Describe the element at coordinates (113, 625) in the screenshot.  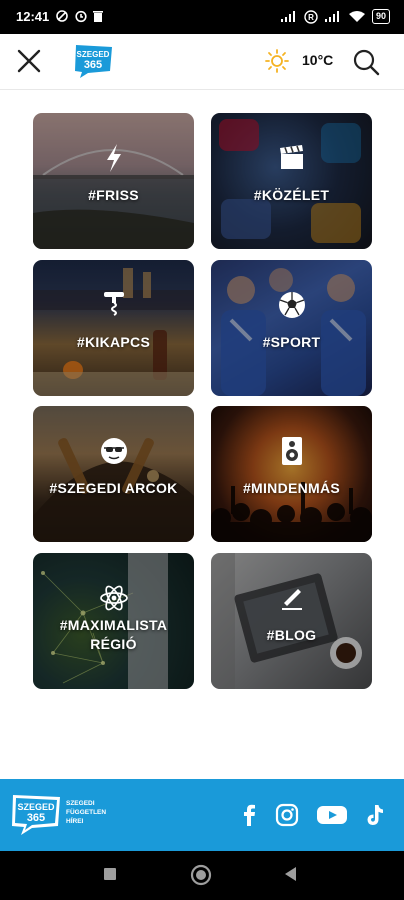
I see `tile-label: #MAXIMALISTA` at that location.